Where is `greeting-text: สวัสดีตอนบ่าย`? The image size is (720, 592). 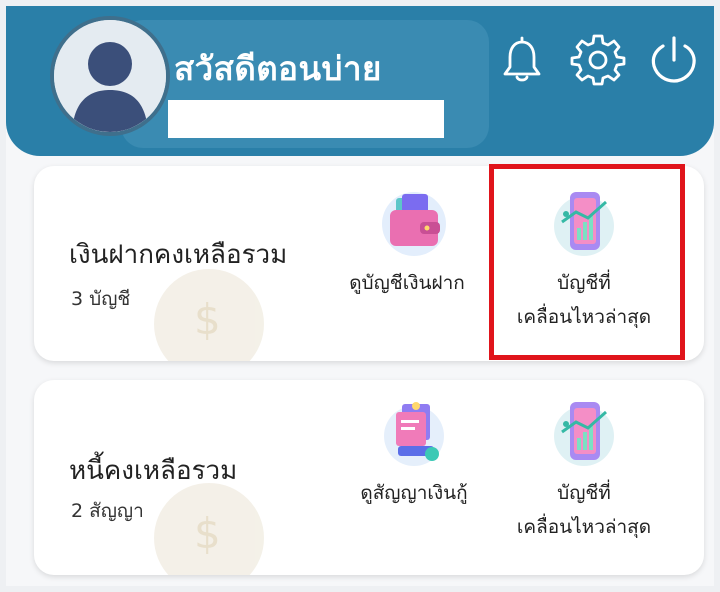
greeting-text: สวัสดีตอนบ่าย is located at coordinates (278, 68).